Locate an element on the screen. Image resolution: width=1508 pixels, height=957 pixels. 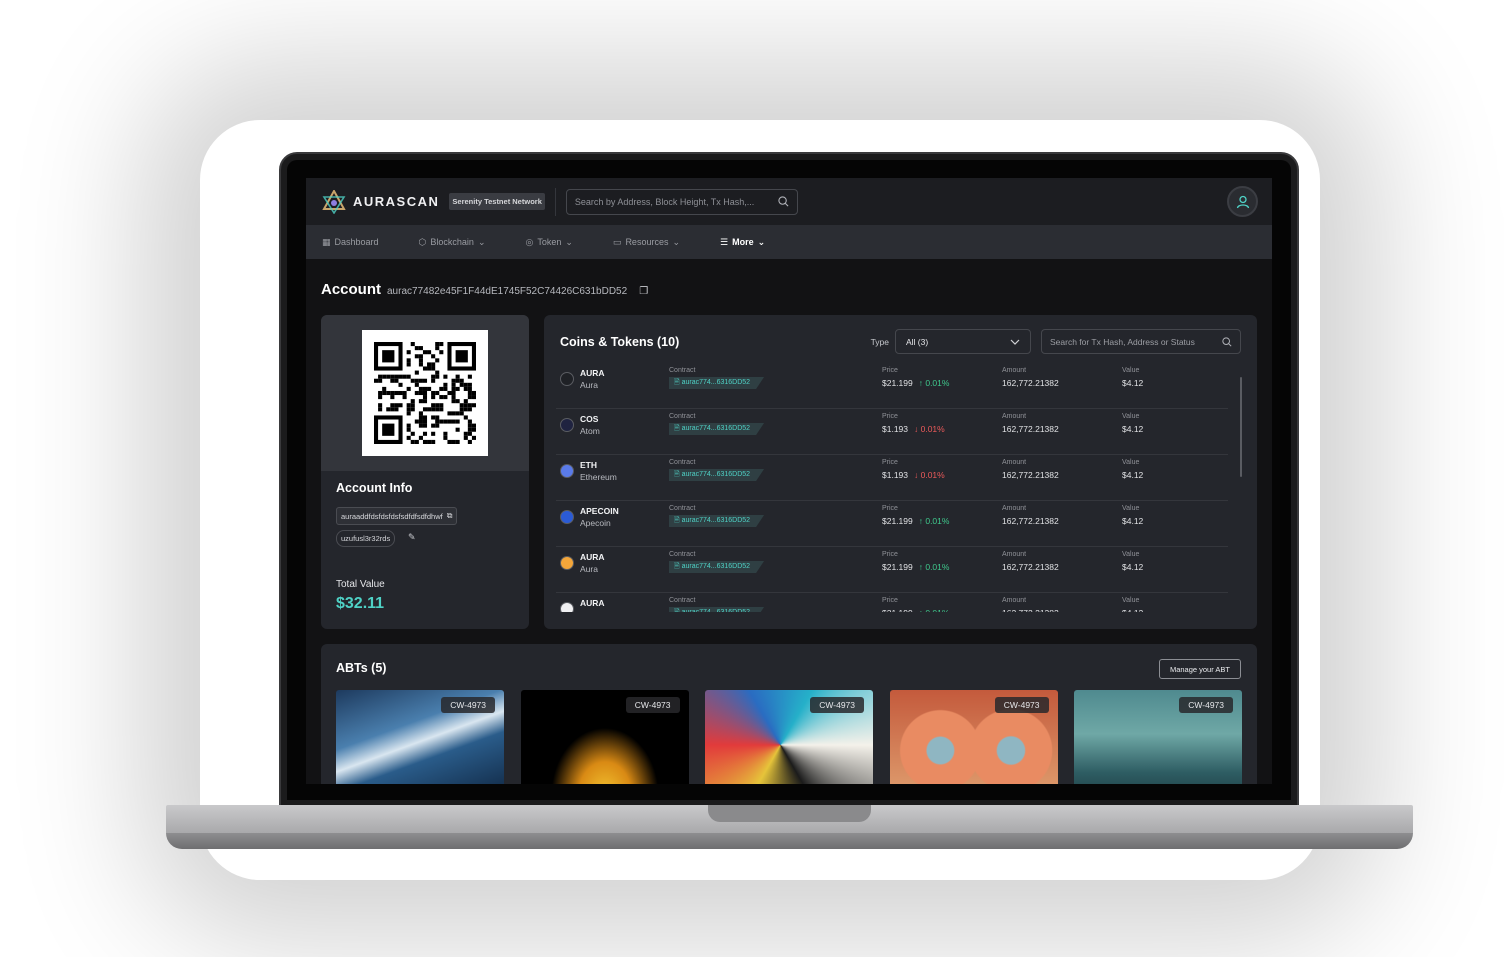
nav-item-dashboard: ▦ Dashboard is located at coordinates (350, 242).